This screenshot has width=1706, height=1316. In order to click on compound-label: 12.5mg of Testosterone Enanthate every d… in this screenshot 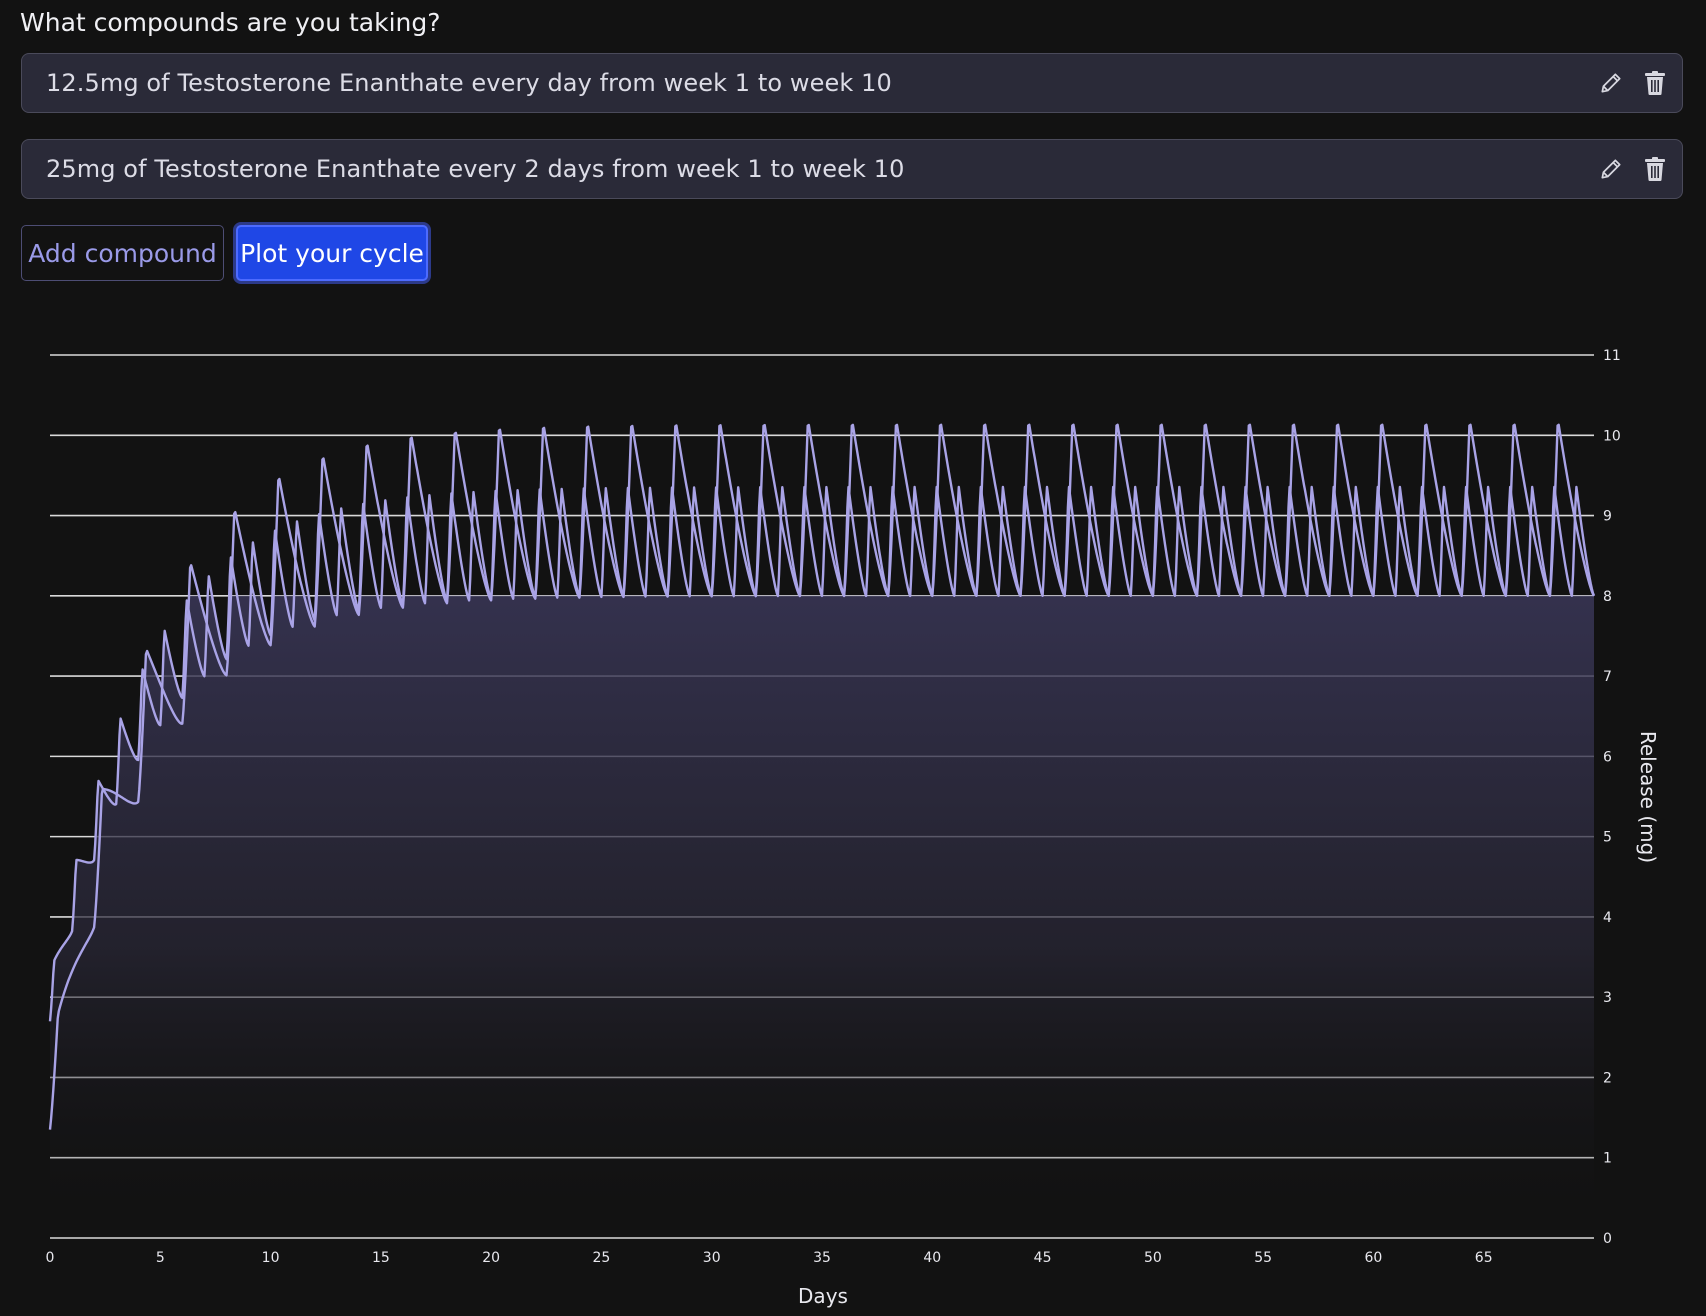, I will do `click(469, 83)`.